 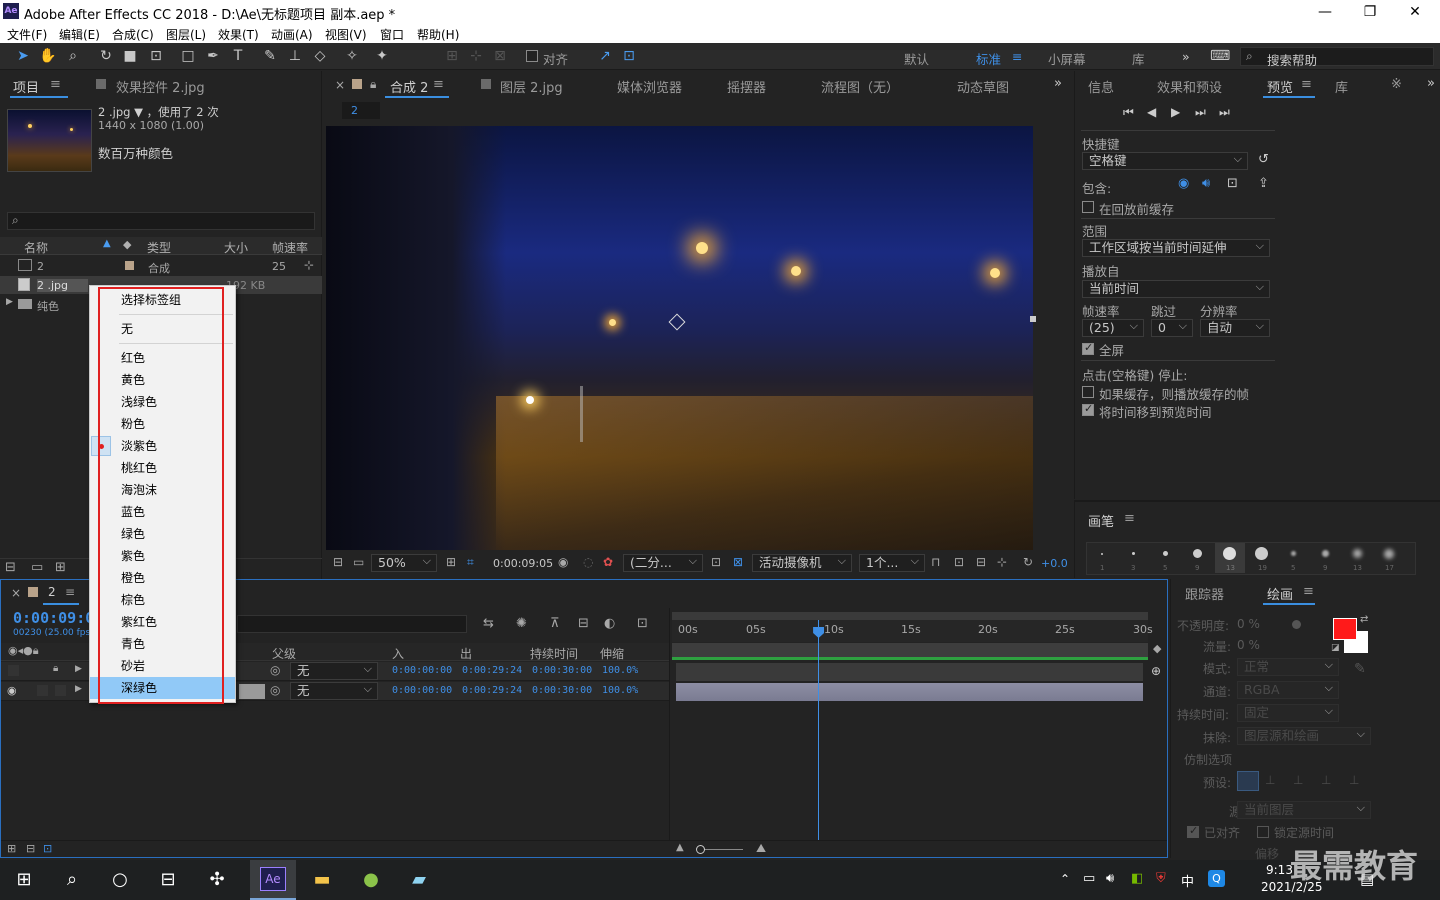 What do you see at coordinates (238, 56) in the screenshot?
I see `type-tool-icon: T` at bounding box center [238, 56].